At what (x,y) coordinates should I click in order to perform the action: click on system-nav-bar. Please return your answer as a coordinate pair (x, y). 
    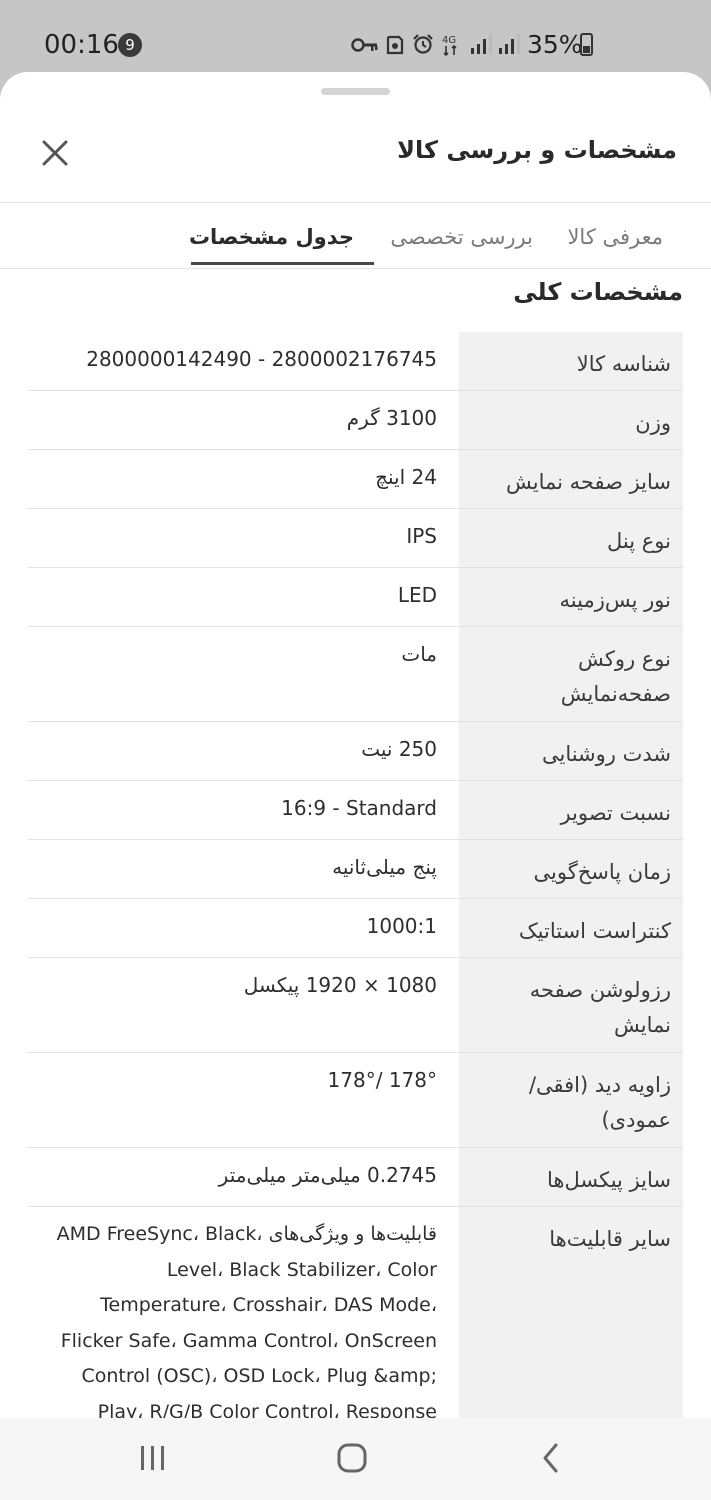
    Looking at the image, I should click on (355, 1459).